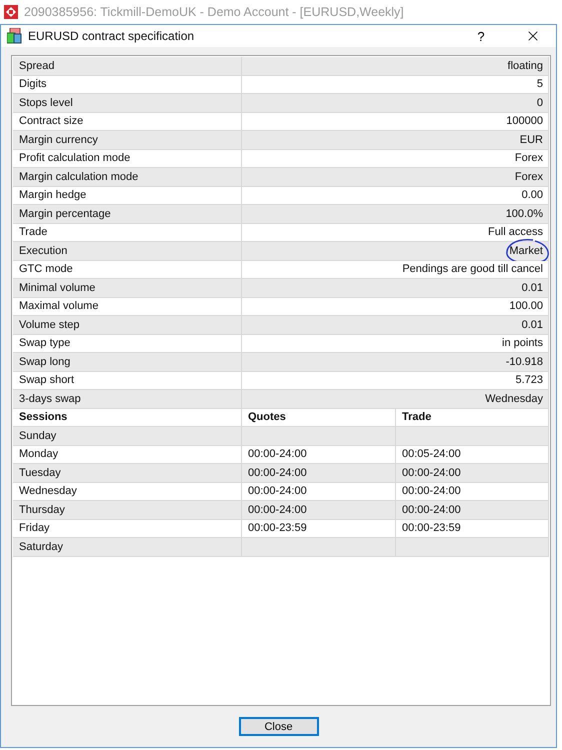  What do you see at coordinates (214, 12) in the screenshot?
I see `app-title: 2090385956: Tickmill-DemoUK - Demo Account - [EURUSD,Weekly]` at bounding box center [214, 12].